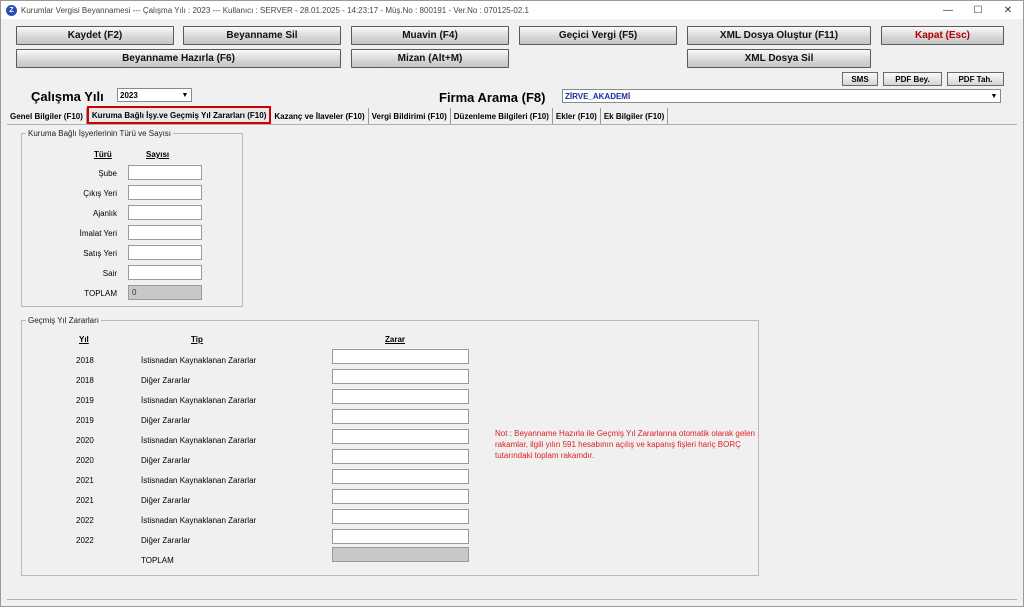 This screenshot has height=607, width=1024. I want to click on ajanlik-sayisi-input, so click(165, 212).